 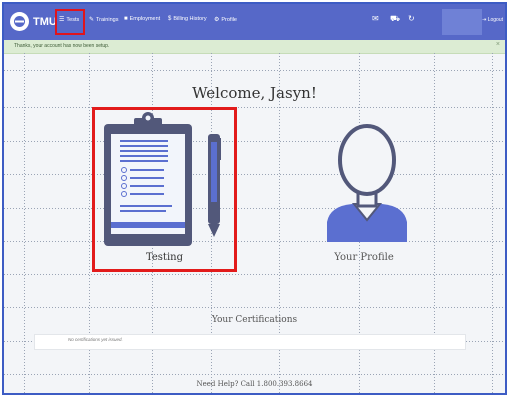 I want to click on brand: TMU, so click(x=33, y=21).